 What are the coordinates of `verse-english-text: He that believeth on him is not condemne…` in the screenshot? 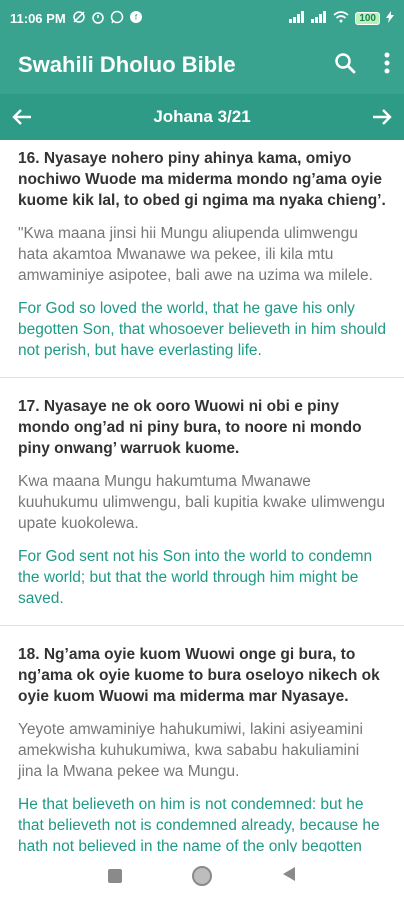 It's located at (199, 824).